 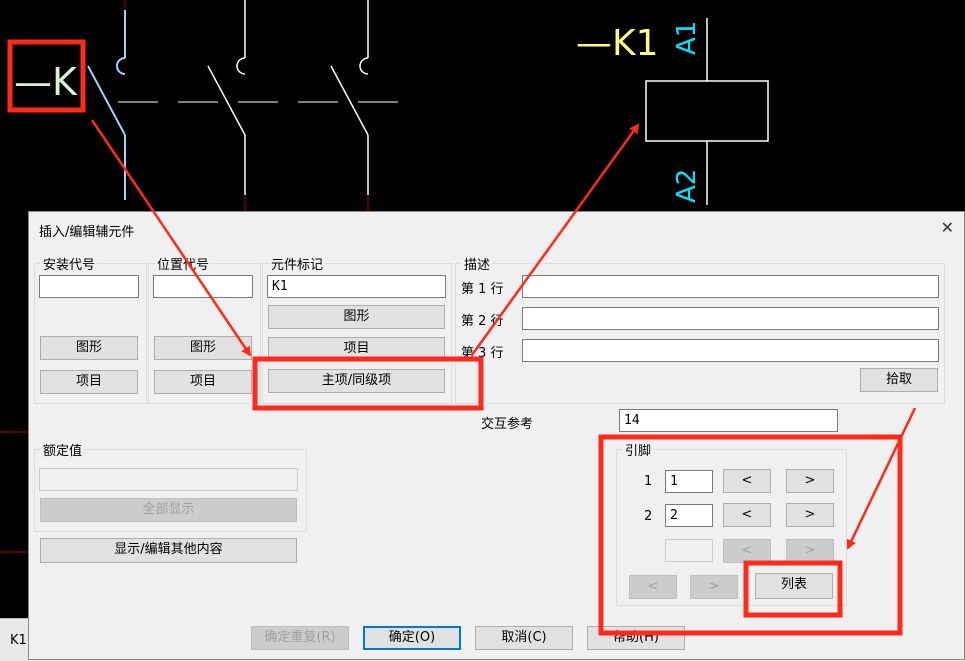 I want to click on desc-line2-label: 第 2 行, so click(x=482, y=321).